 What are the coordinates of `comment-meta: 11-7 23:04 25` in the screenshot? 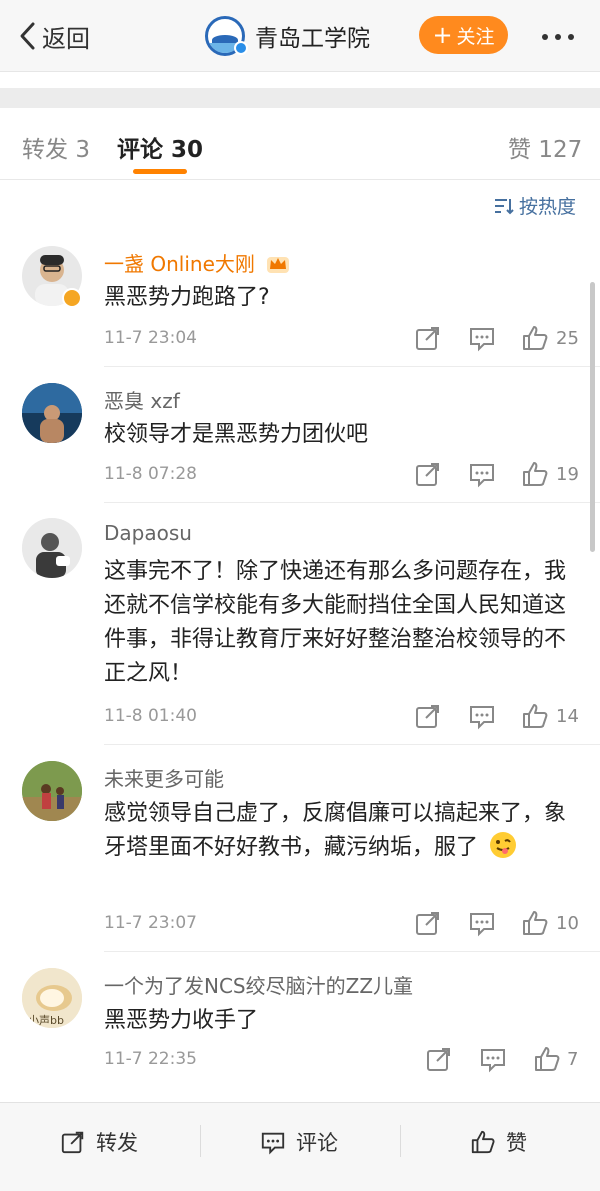 It's located at (300, 339).